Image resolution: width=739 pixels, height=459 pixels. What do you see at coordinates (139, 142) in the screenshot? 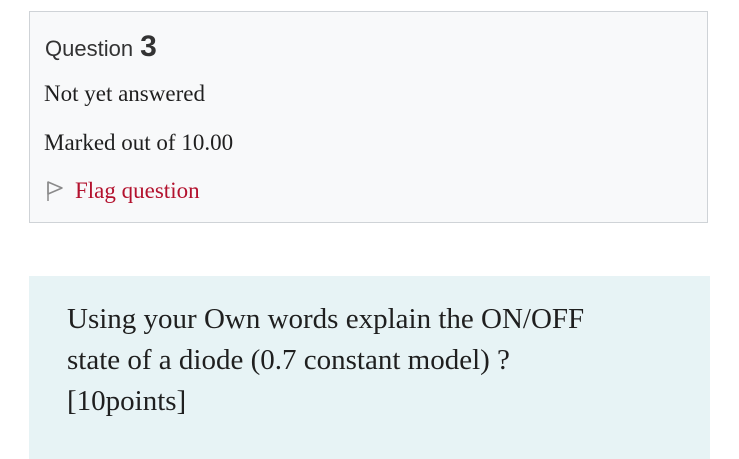
I see `question-grade: Marked out of 10.00` at bounding box center [139, 142].